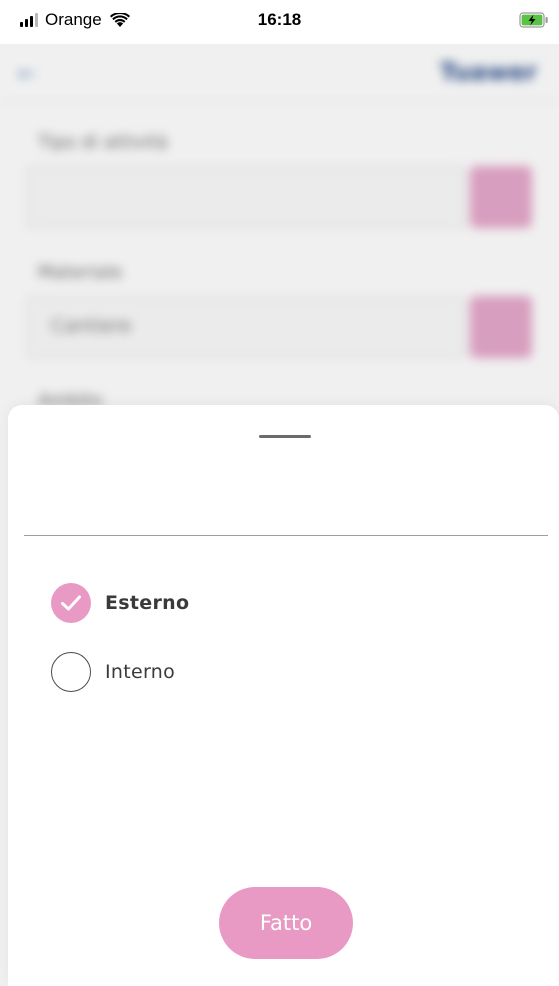  What do you see at coordinates (286, 535) in the screenshot?
I see `sheet-divider` at bounding box center [286, 535].